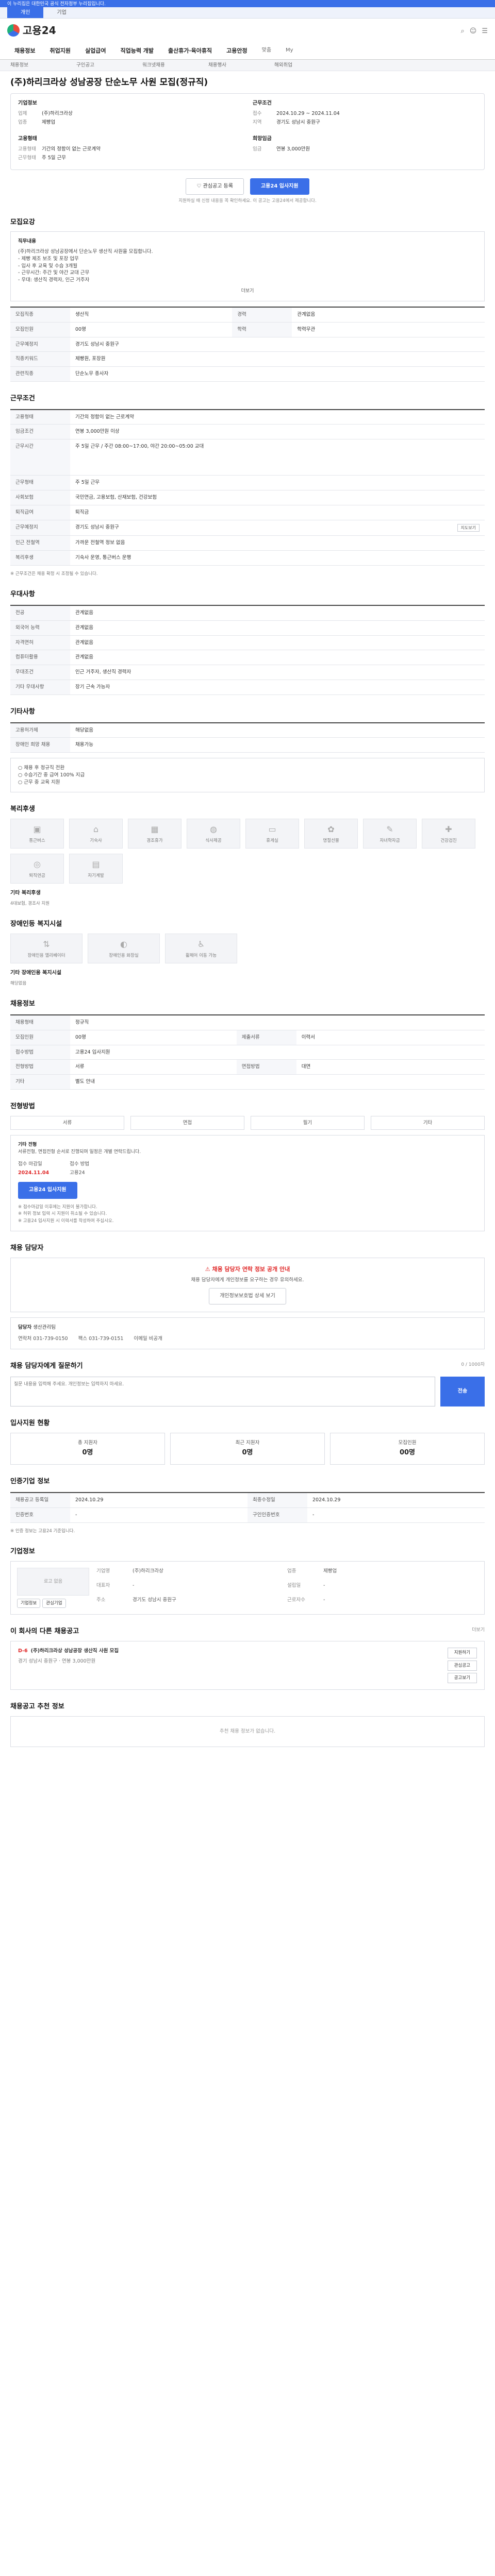 Image resolution: width=495 pixels, height=2576 pixels. What do you see at coordinates (109, 65) in the screenshot?
I see `subnav-item: 구인공고` at bounding box center [109, 65].